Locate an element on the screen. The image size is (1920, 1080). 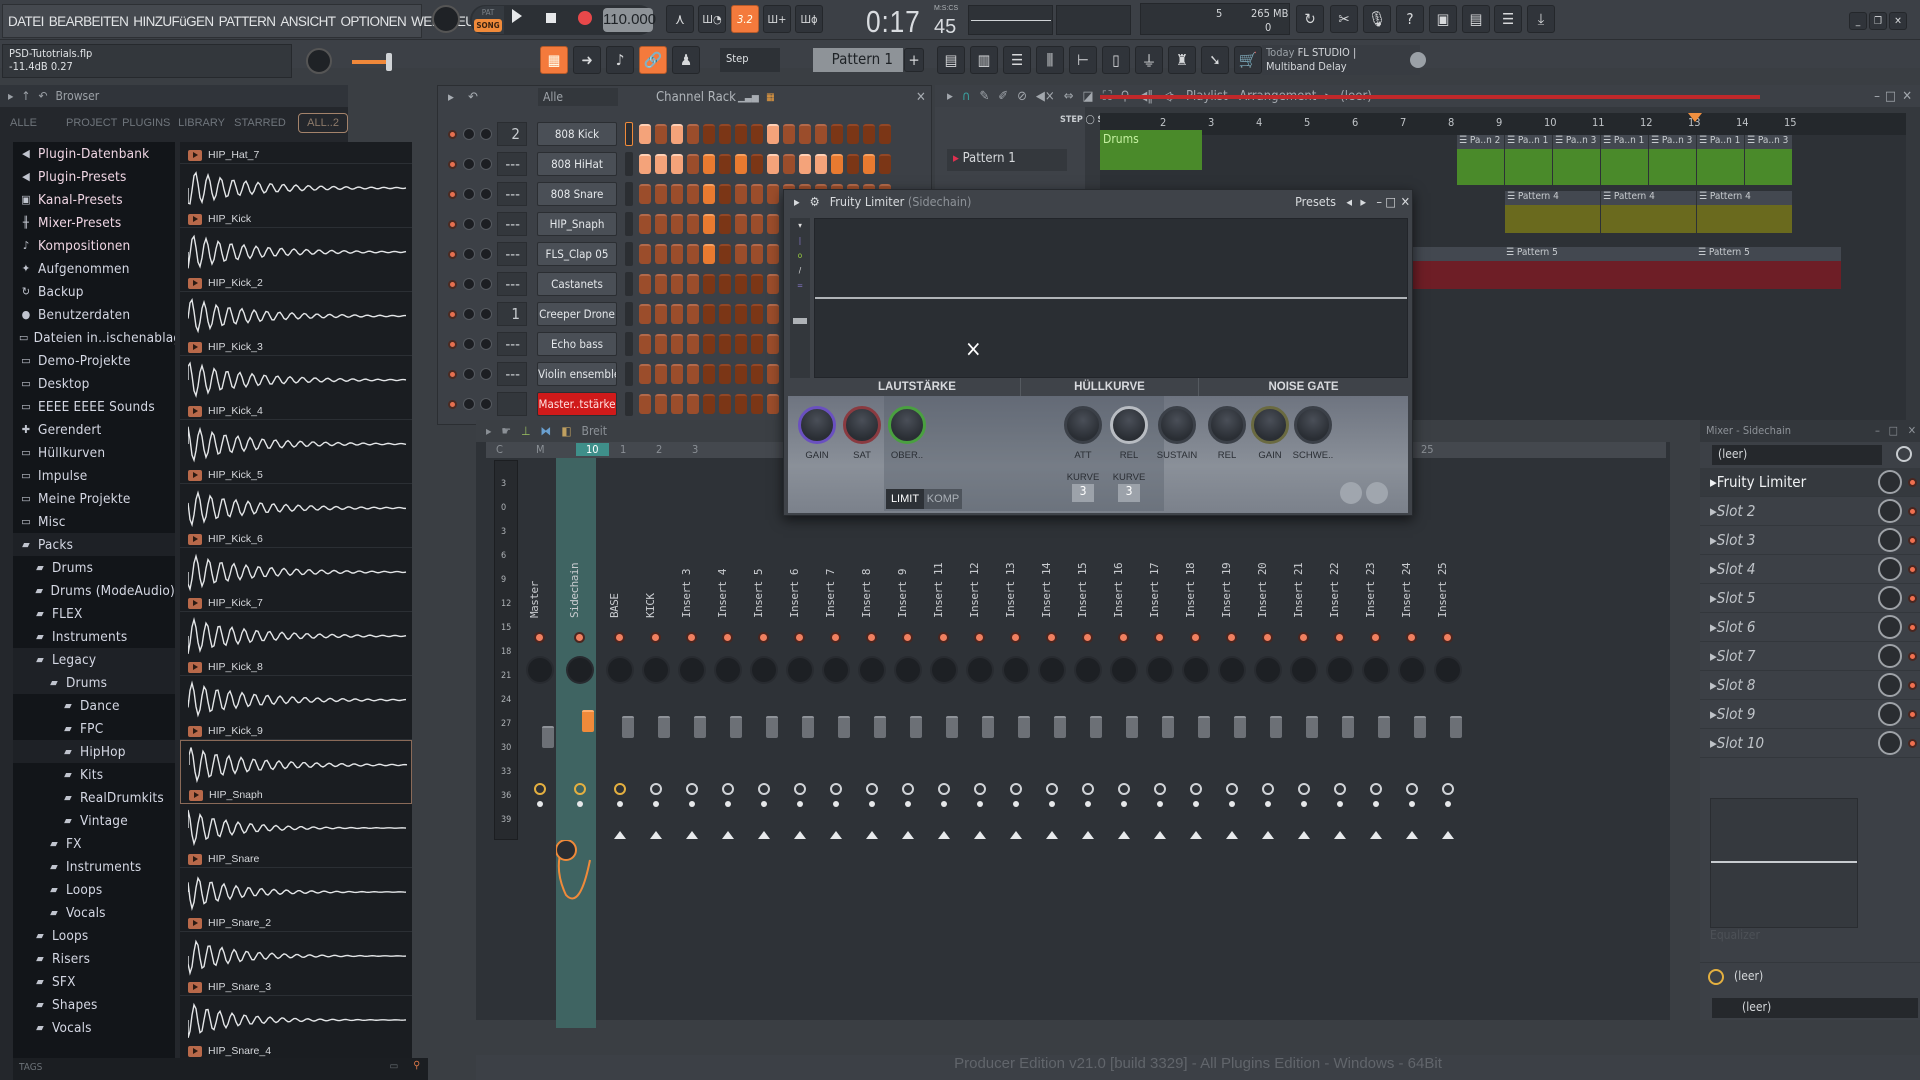
export-icon: ▤ is located at coordinates (1476, 19).